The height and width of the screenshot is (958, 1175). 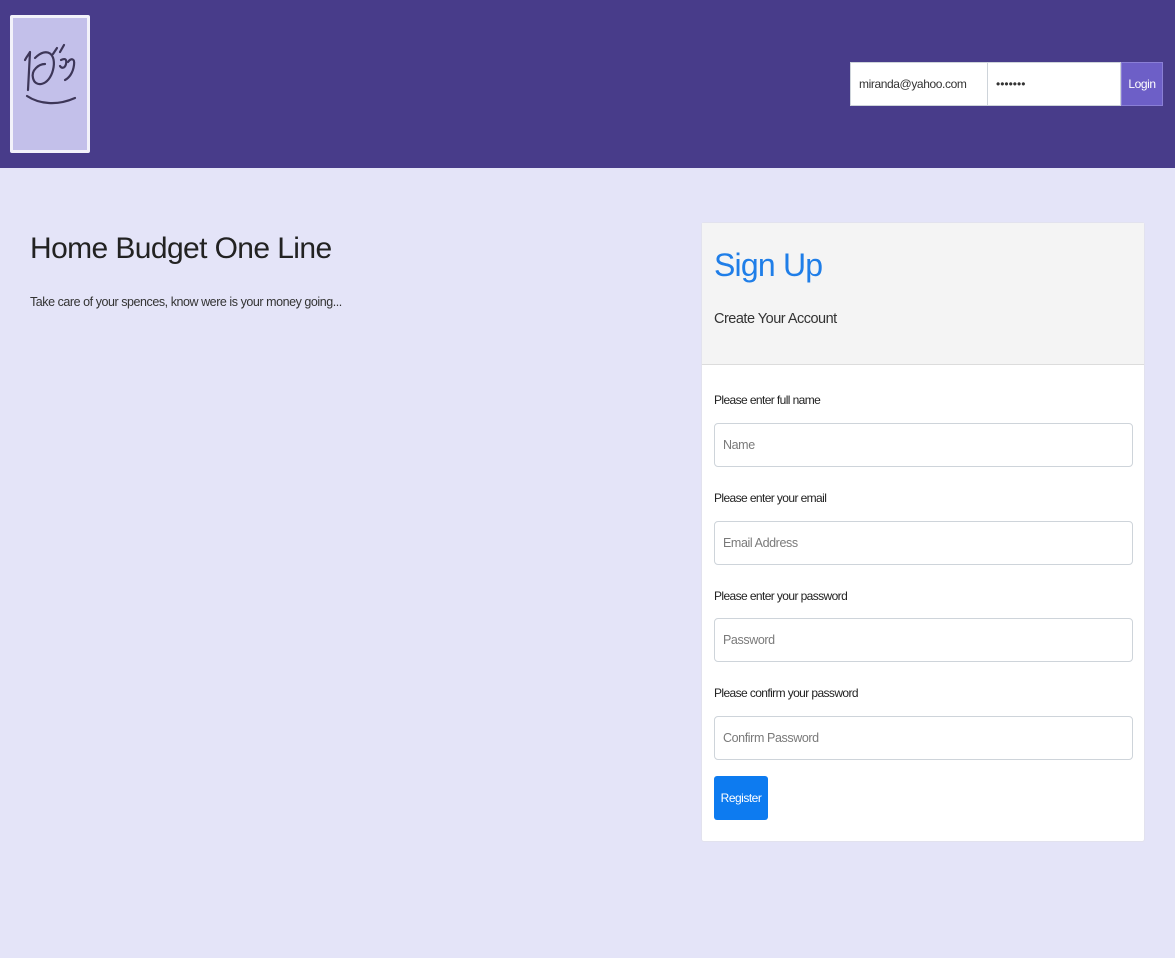 I want to click on signup-card-header: Sign Up Create Your Account, so click(x=923, y=294).